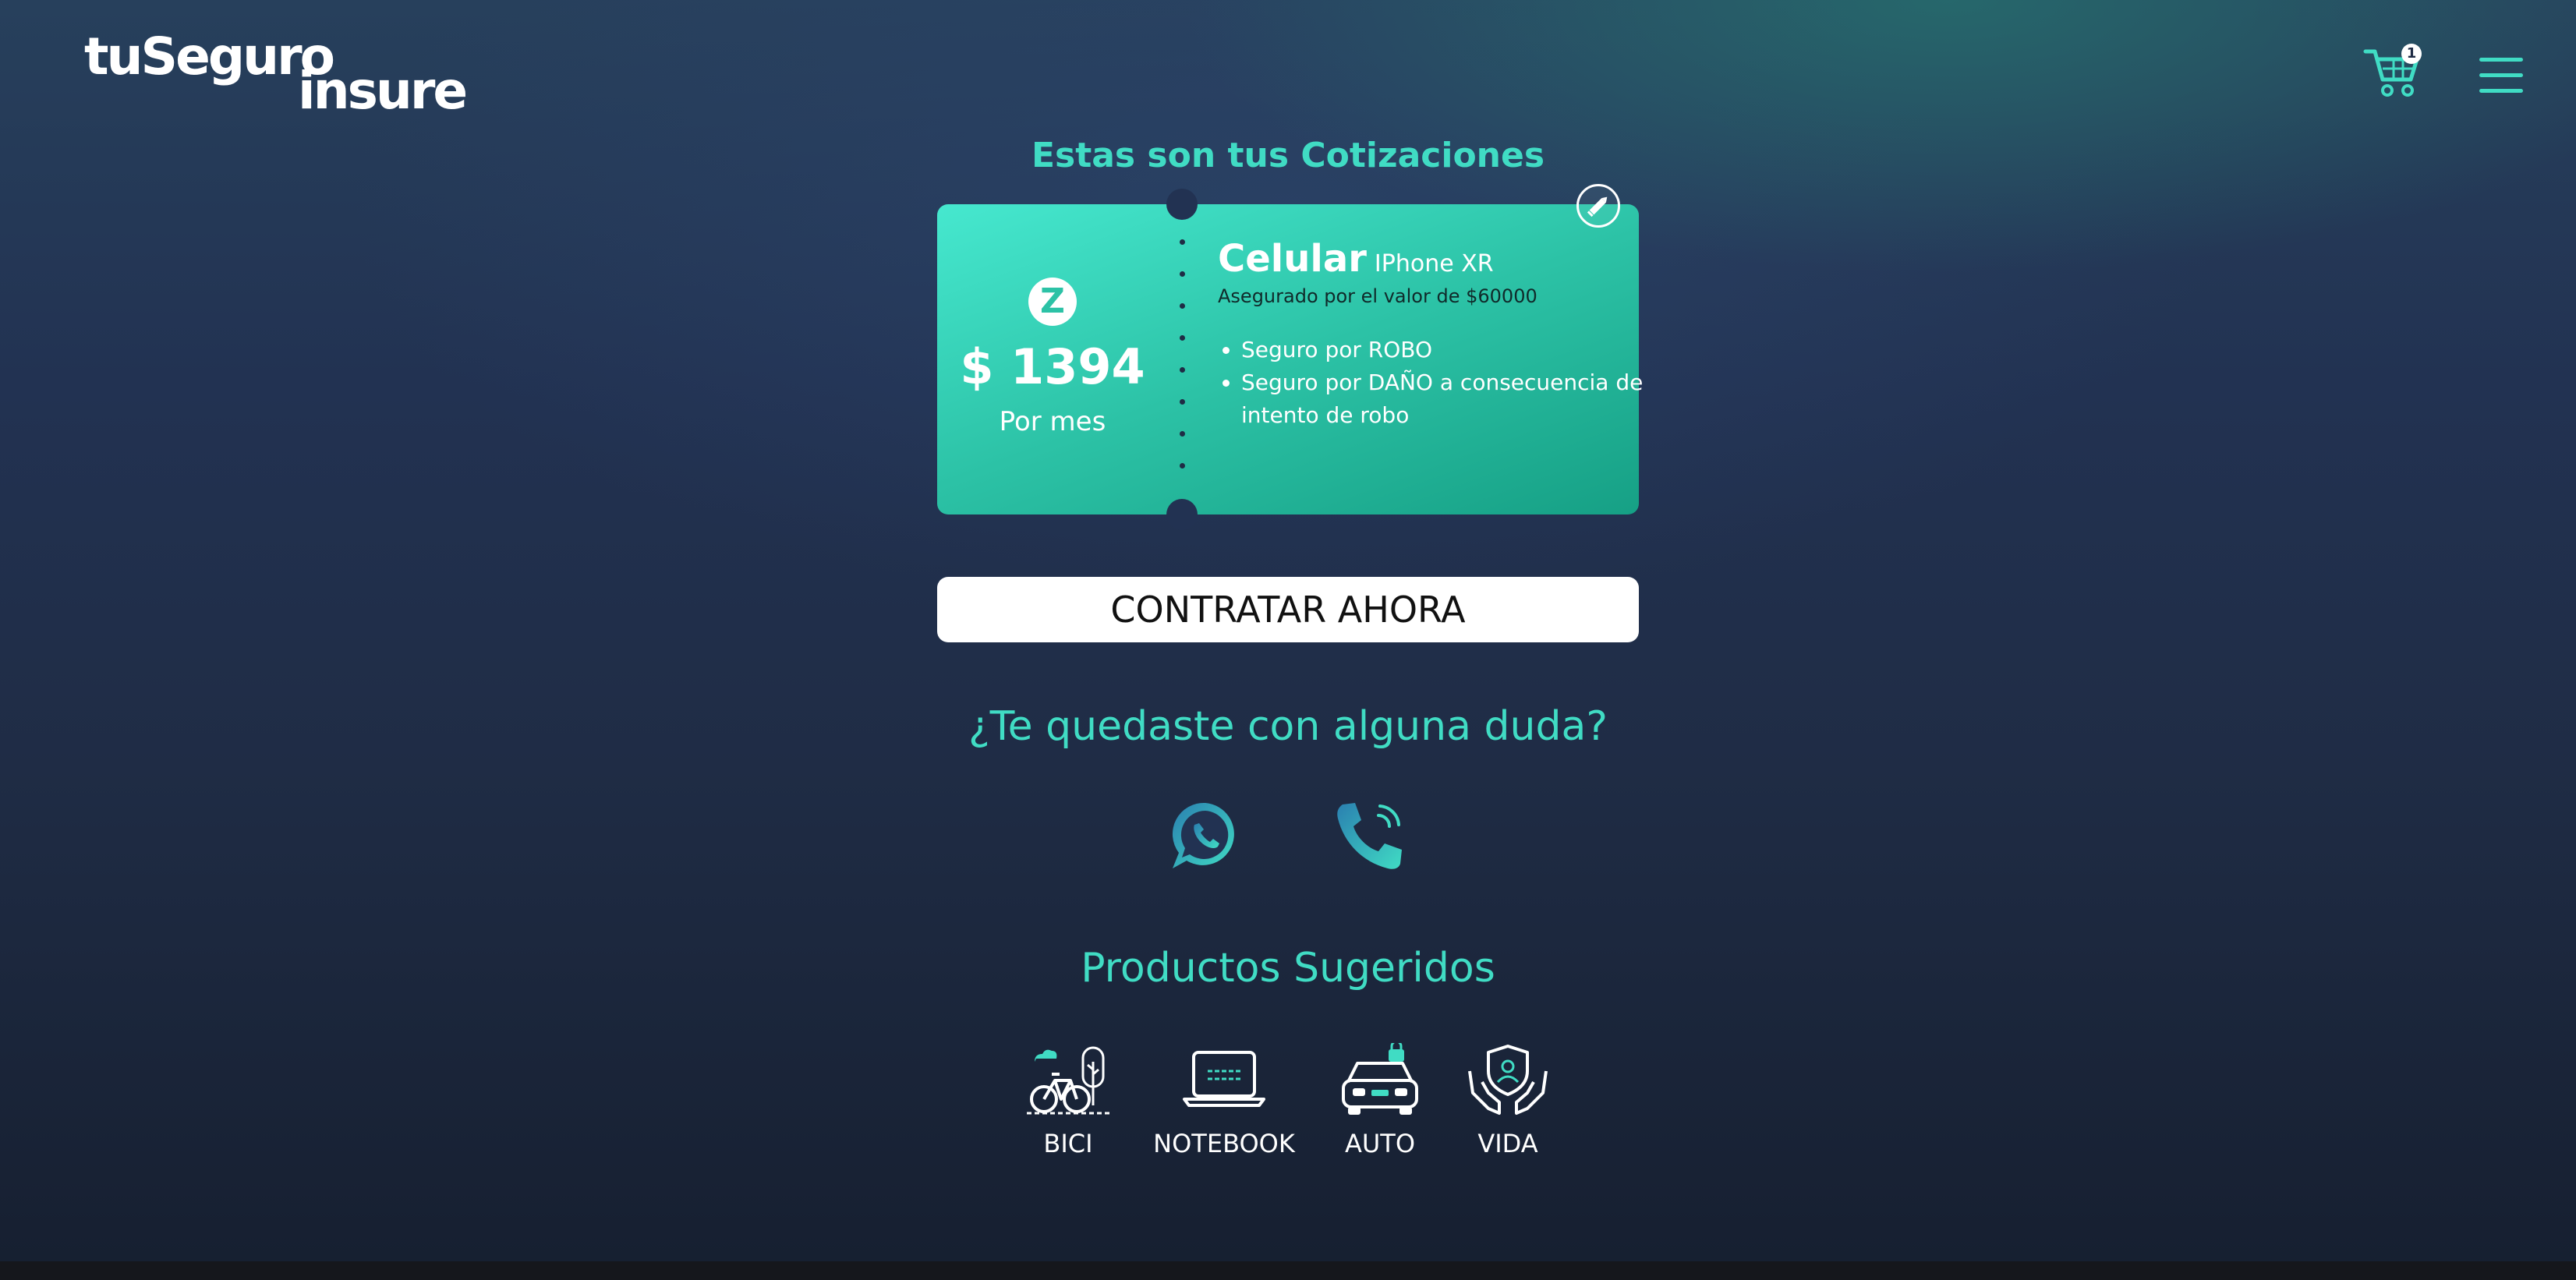  Describe the element at coordinates (2501, 60) in the screenshot. I see `menu-icon-bar-top` at that location.